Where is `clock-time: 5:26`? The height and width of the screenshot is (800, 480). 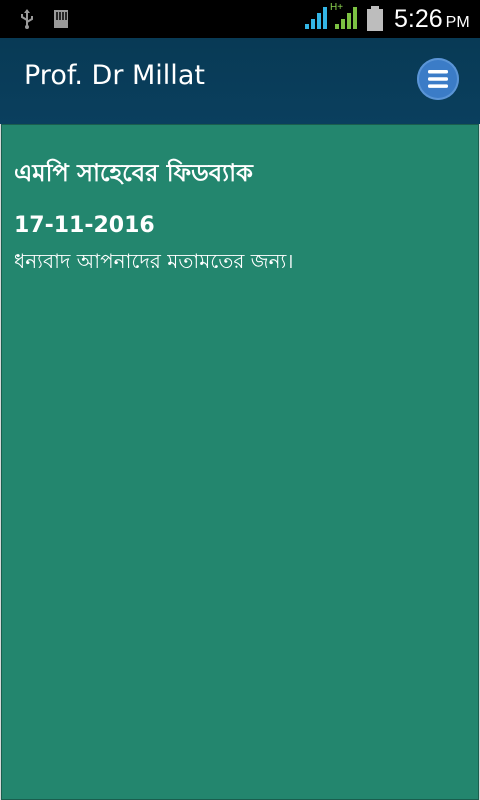
clock-time: 5:26 is located at coordinates (418, 19).